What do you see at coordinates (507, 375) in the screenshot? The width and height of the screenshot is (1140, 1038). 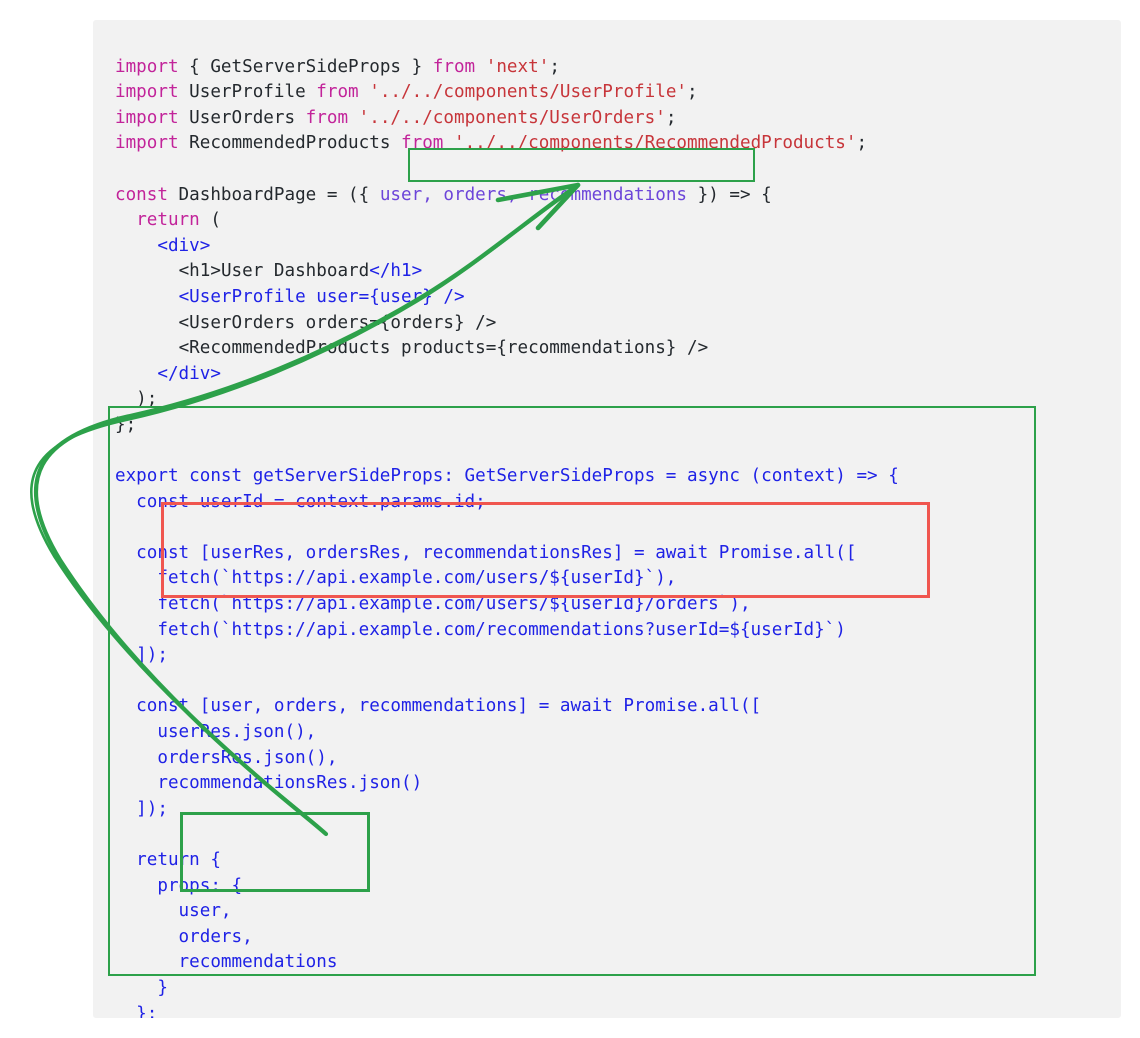 I see `code-line: </div>` at bounding box center [507, 375].